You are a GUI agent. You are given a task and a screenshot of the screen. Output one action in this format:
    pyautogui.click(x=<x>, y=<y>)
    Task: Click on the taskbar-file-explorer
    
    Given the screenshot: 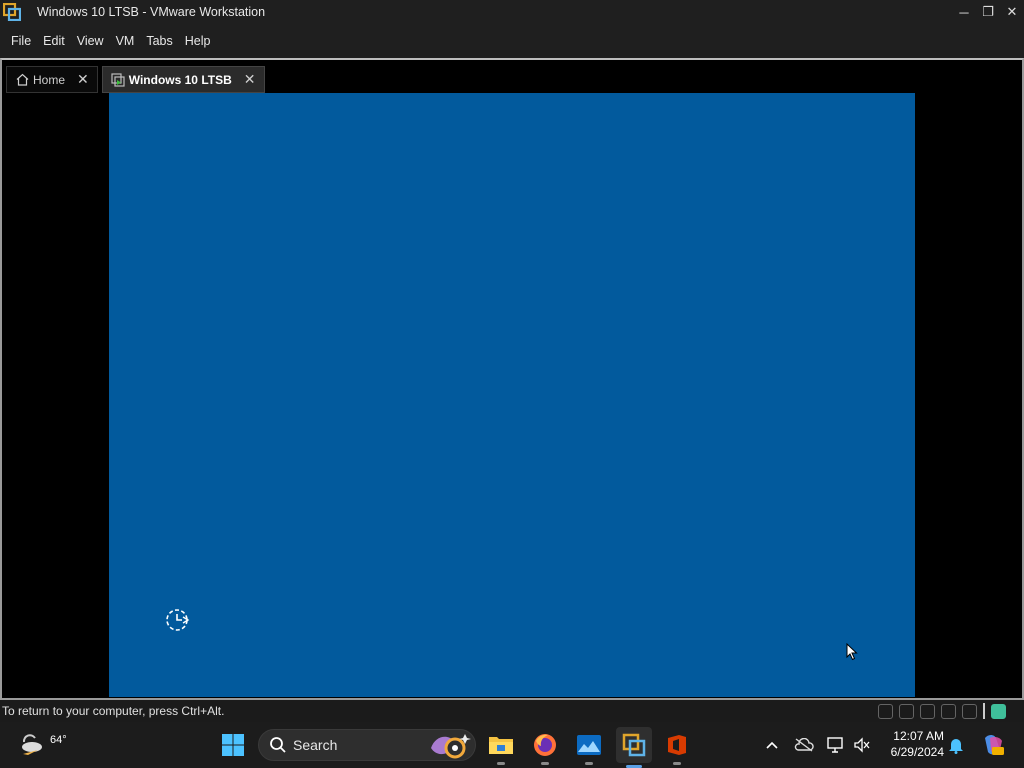 What is the action you would take?
    pyautogui.click(x=501, y=747)
    